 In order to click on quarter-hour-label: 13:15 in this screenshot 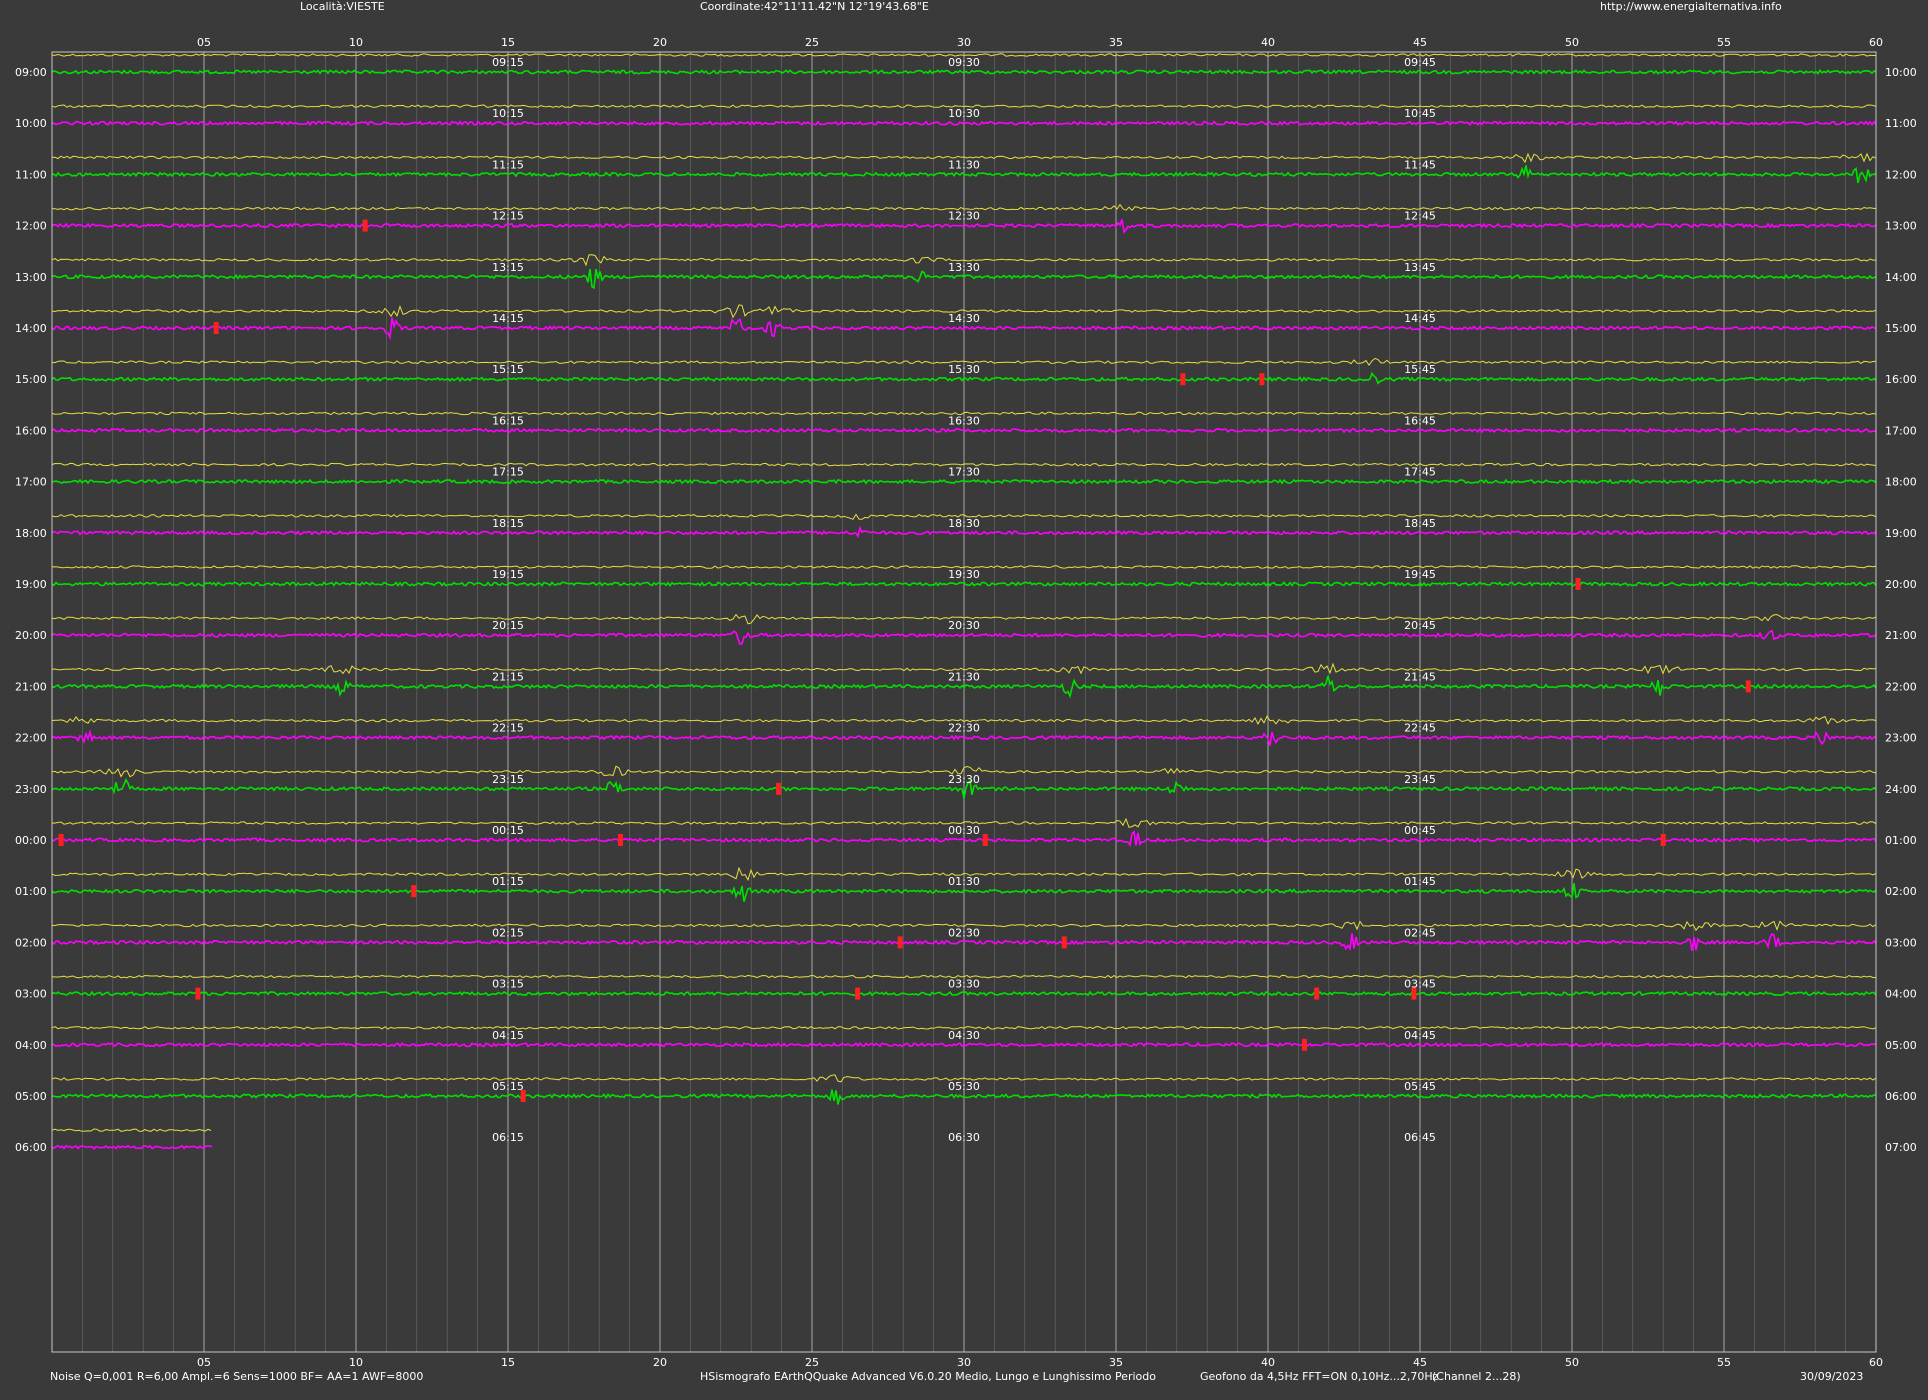, I will do `click(508, 267)`.